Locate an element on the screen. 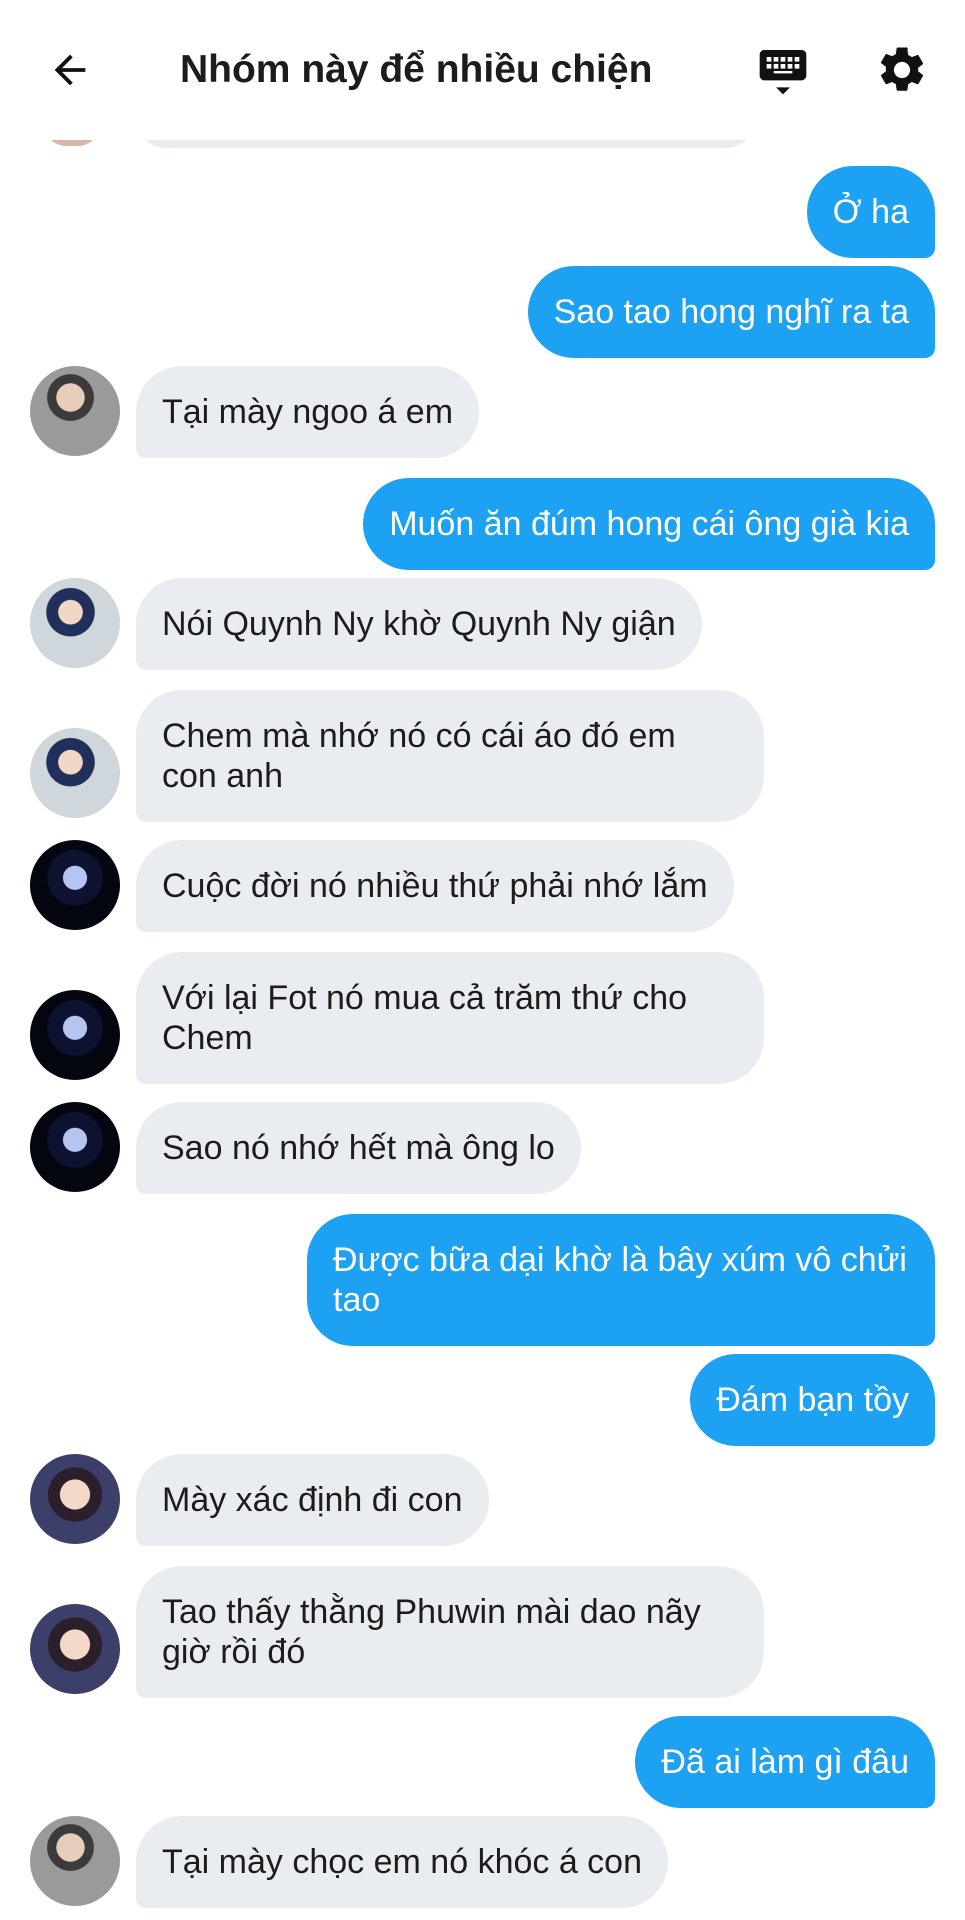 This screenshot has width=965, height=1920. message-bubble-outgoing: Muốn ăn đúm hong cái ông già kia is located at coordinates (649, 524).